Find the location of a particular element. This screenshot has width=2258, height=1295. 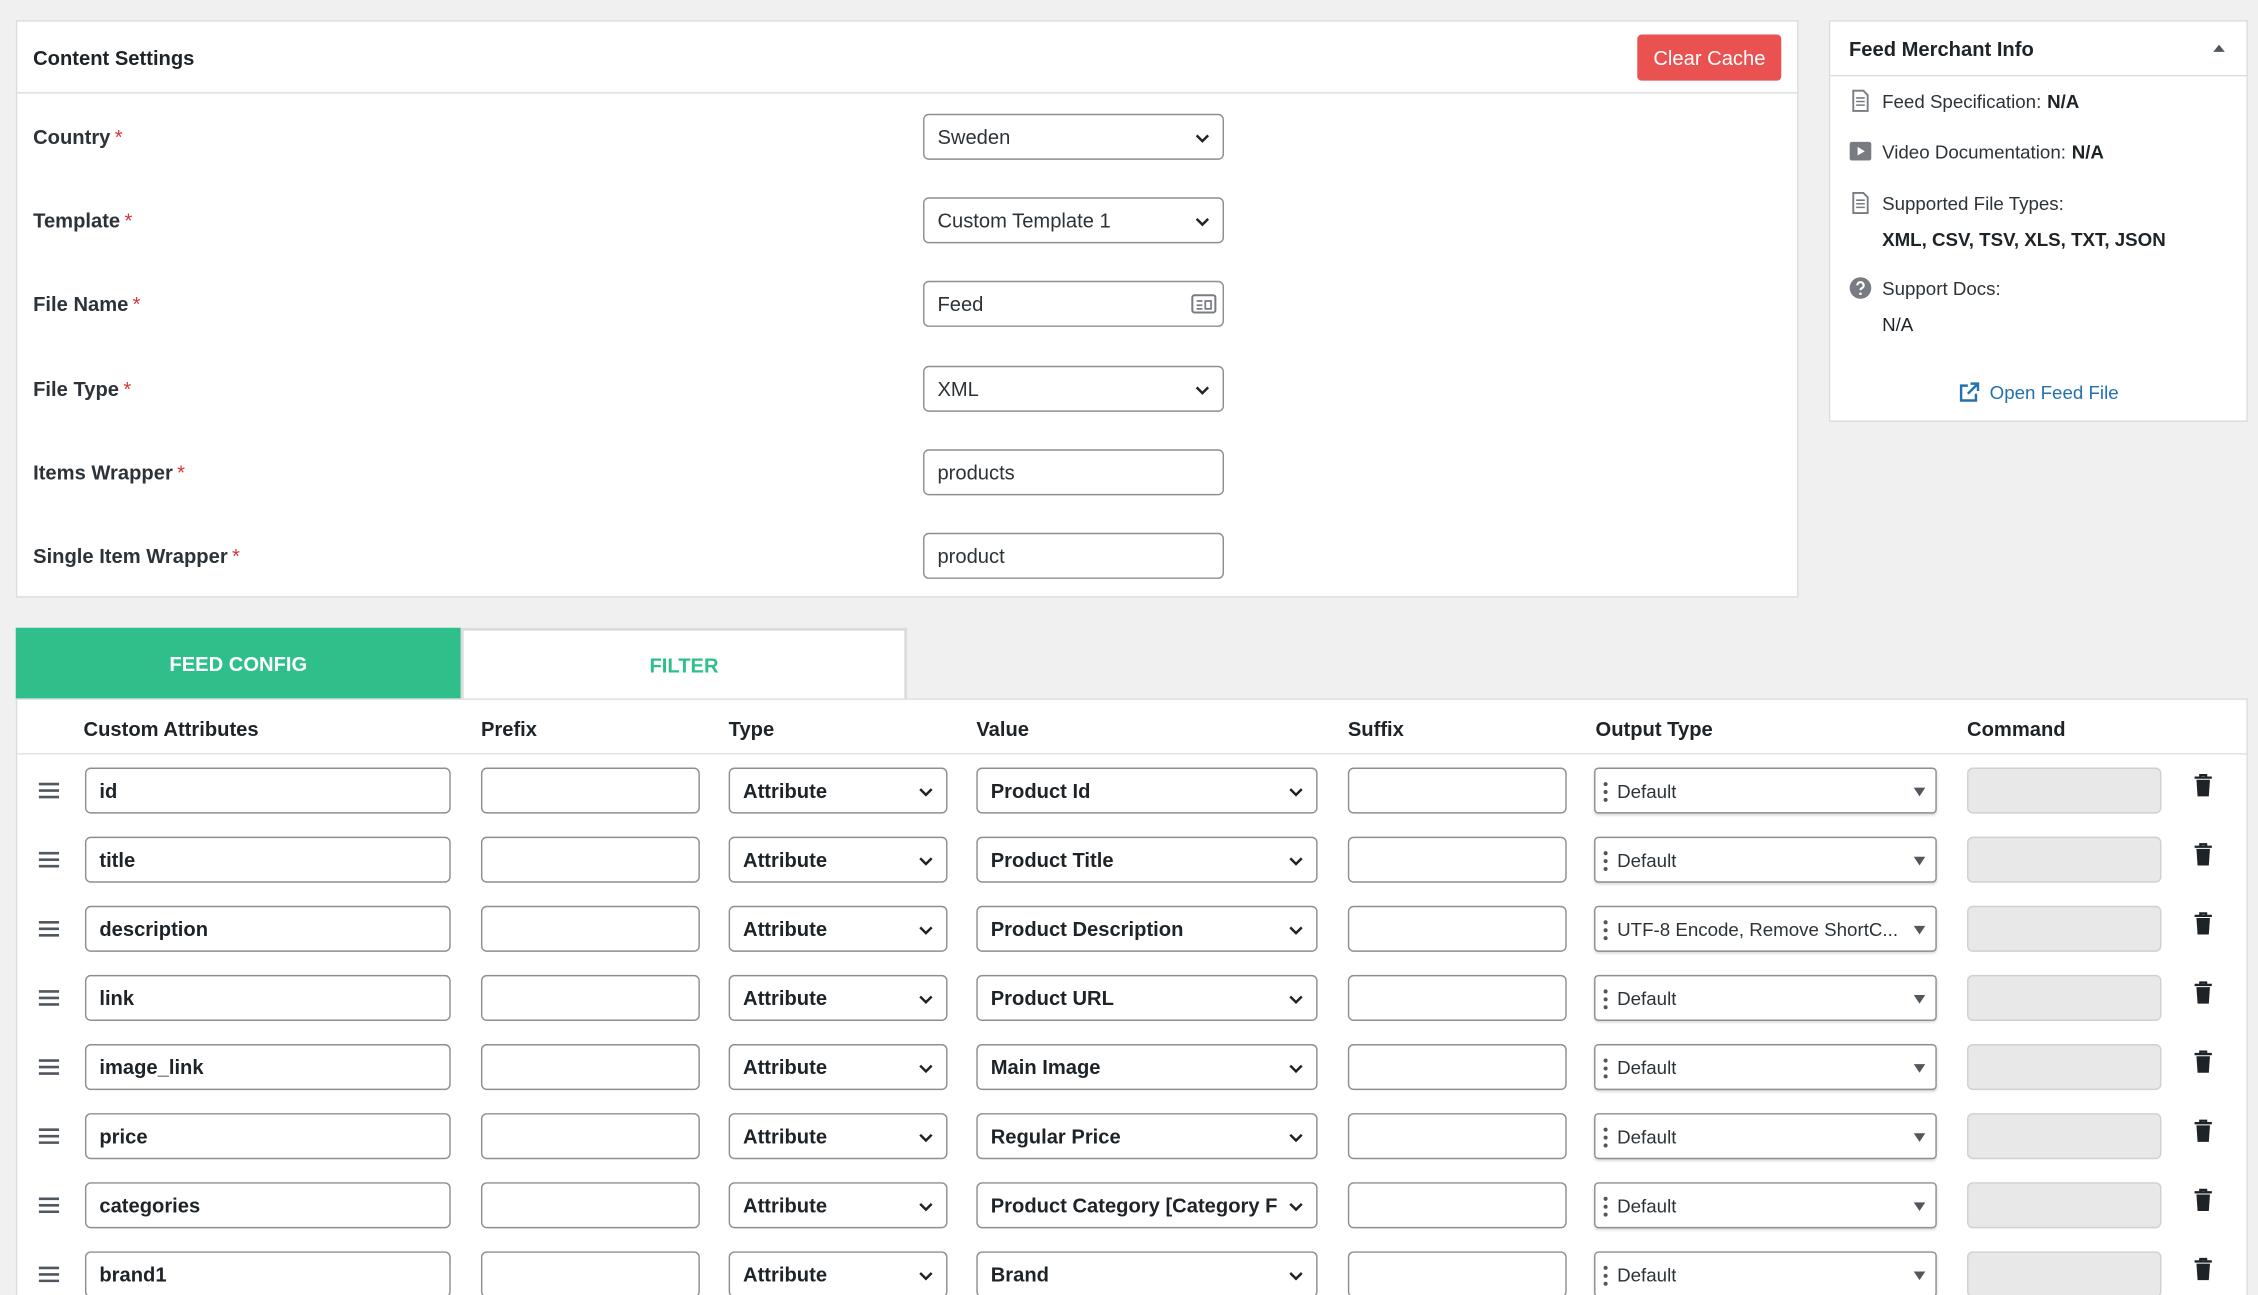

custom-attribute-input: categories is located at coordinates (267, 1205).